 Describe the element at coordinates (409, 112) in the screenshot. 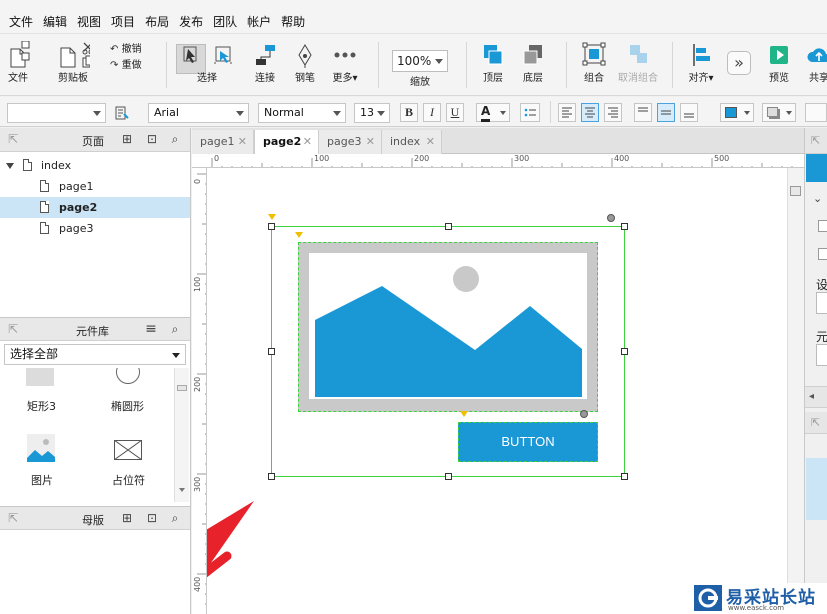

I see `bold-button: B` at that location.